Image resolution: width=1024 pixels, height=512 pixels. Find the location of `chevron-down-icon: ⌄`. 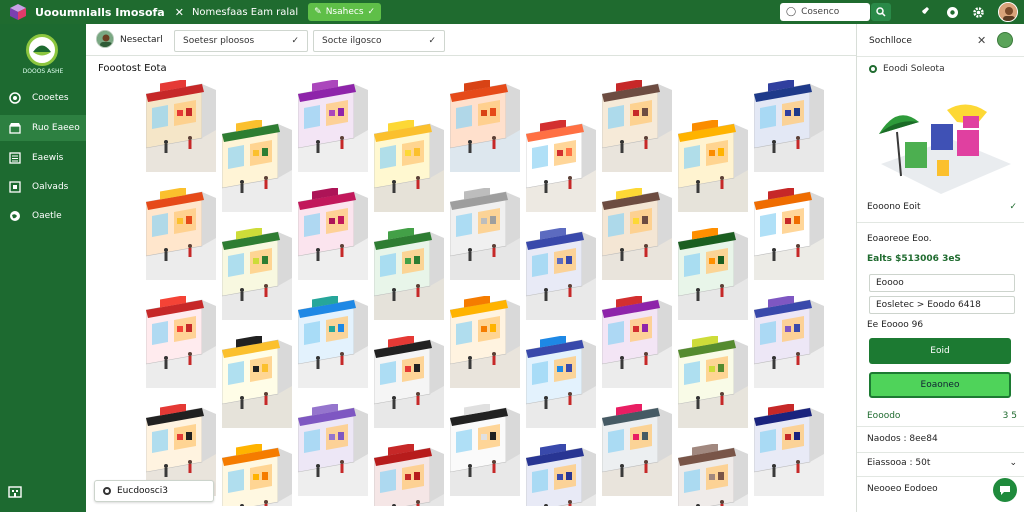

chevron-down-icon: ⌄ is located at coordinates (1013, 463).